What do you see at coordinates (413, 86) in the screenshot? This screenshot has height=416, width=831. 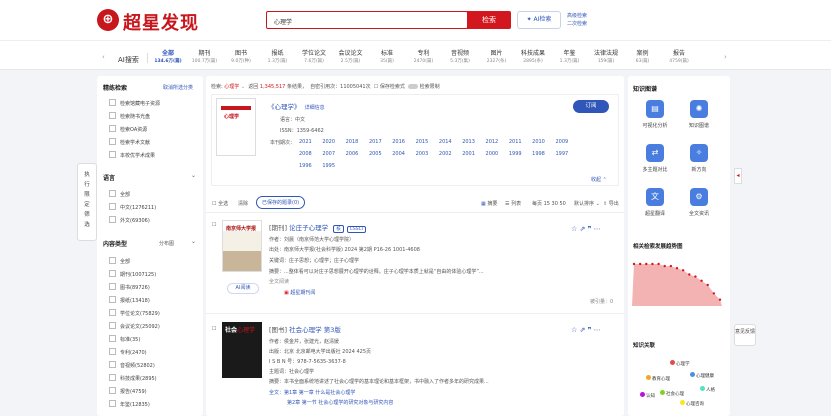 I see `toggle-switch` at bounding box center [413, 86].